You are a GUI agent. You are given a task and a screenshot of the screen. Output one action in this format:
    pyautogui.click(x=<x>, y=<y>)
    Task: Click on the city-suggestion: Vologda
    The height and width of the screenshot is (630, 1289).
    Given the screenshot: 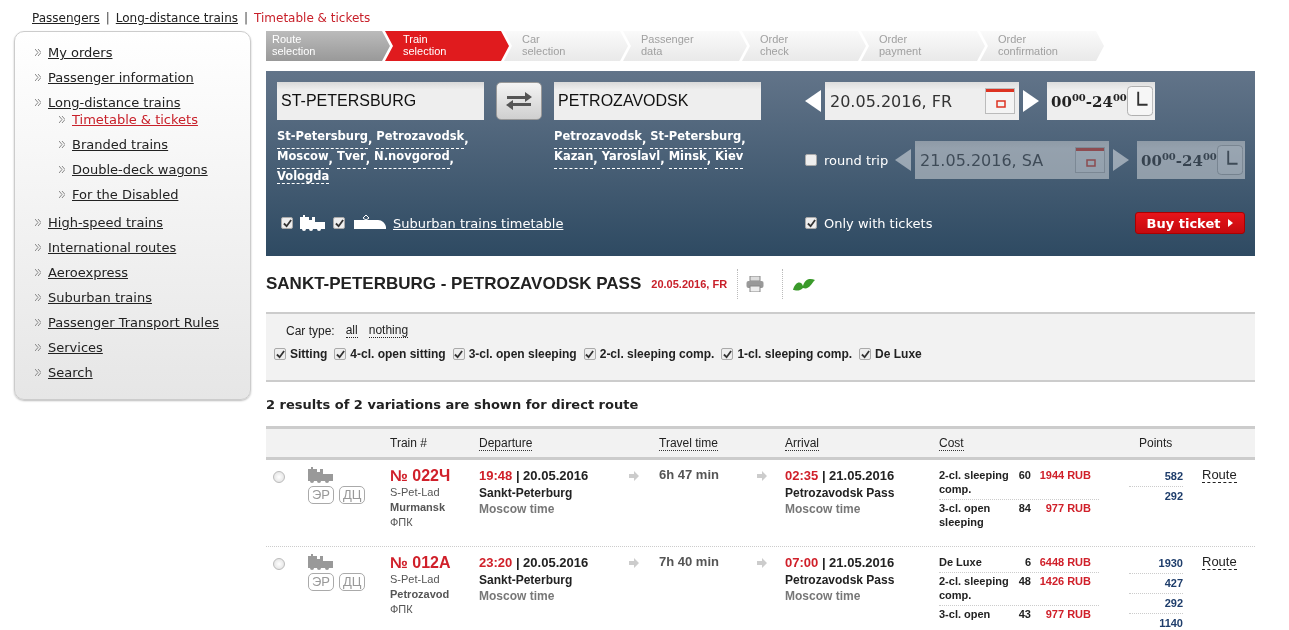 What is the action you would take?
    pyautogui.click(x=303, y=176)
    